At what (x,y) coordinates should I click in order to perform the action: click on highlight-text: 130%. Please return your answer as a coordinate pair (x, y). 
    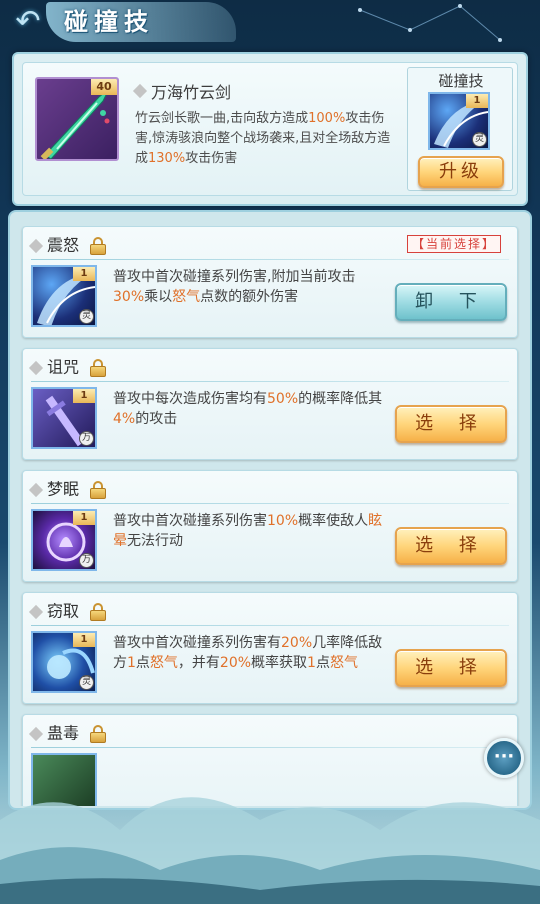
    Looking at the image, I should click on (167, 158).